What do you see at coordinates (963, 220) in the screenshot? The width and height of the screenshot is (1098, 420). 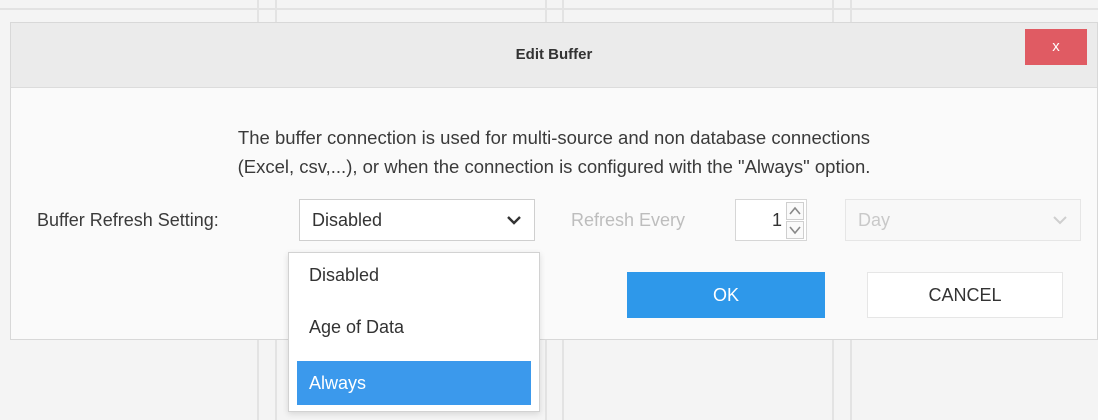 I see `refresh-unit-select: Day` at bounding box center [963, 220].